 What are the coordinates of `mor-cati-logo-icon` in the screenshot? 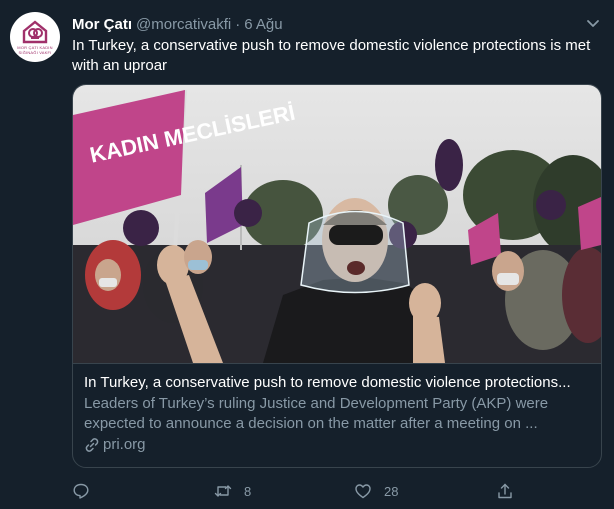 It's located at (35, 31).